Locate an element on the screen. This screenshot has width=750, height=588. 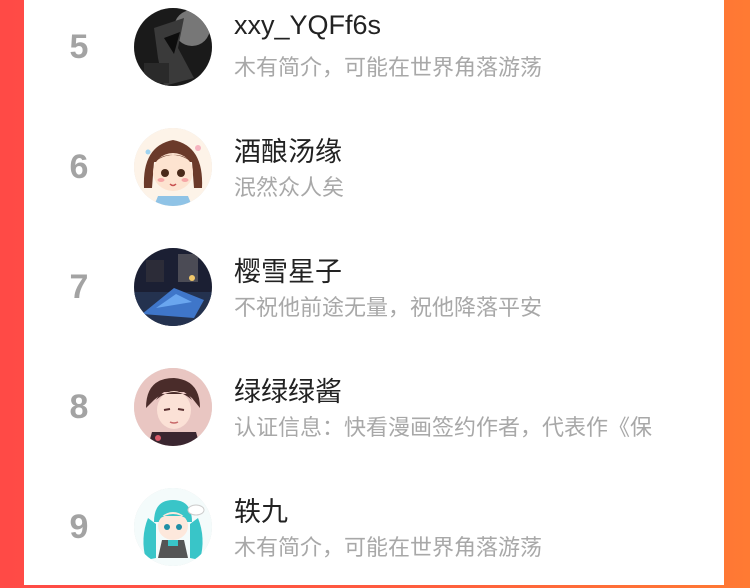
user-bio: 认证信息：快看漫画签约作者，代表作《保 is located at coordinates (443, 427).